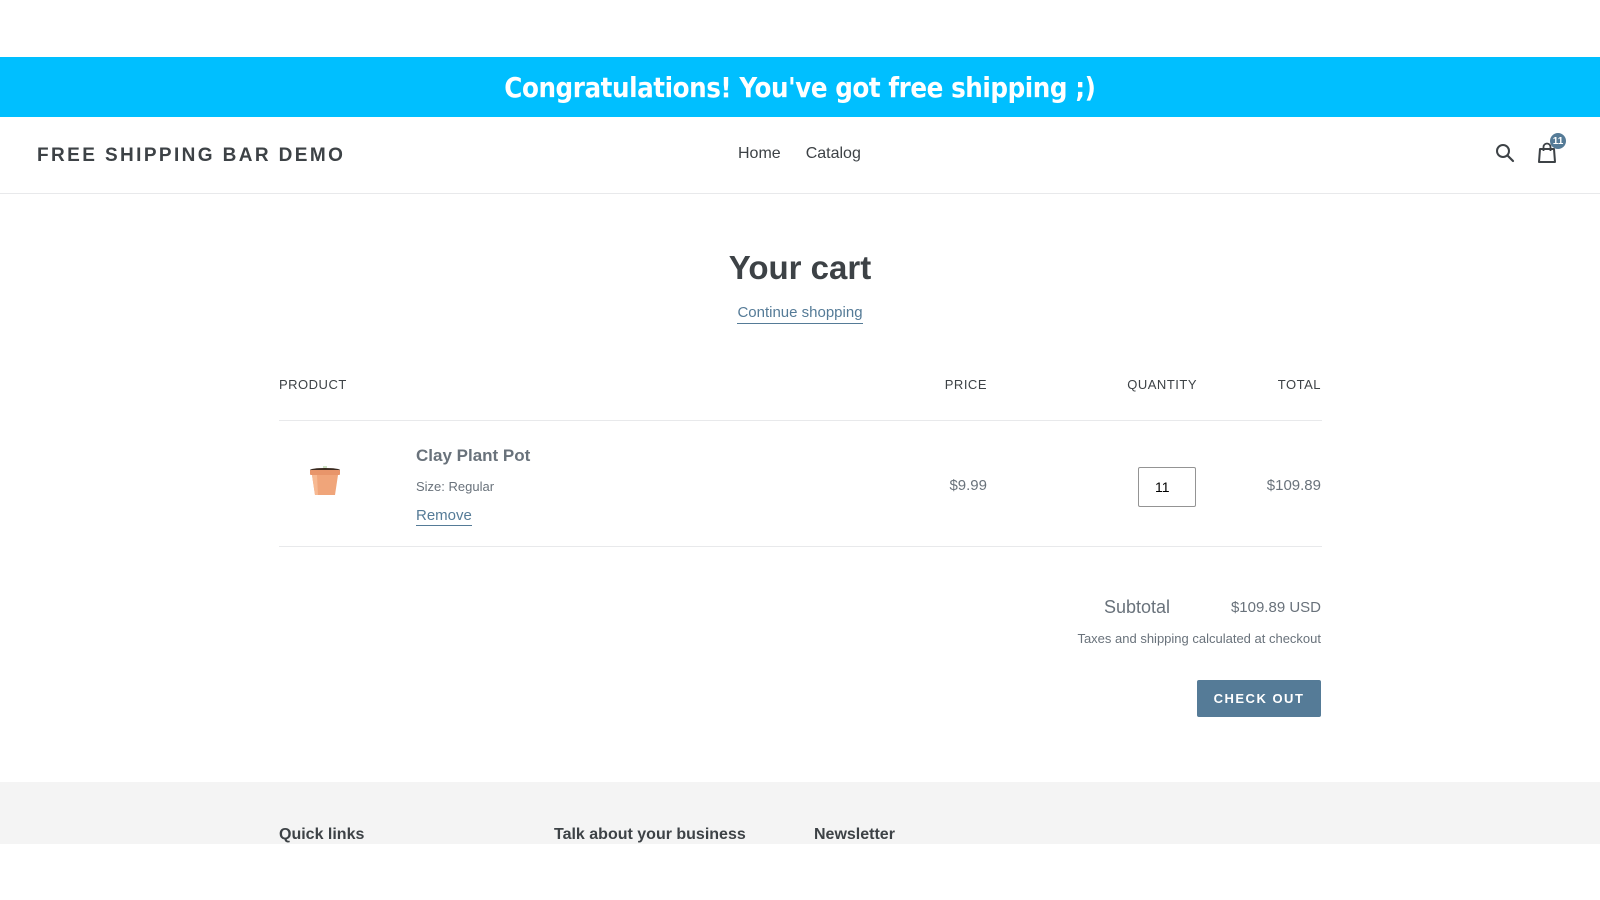  Describe the element at coordinates (1530, 149) in the screenshot. I see `header-icons: 11` at that location.